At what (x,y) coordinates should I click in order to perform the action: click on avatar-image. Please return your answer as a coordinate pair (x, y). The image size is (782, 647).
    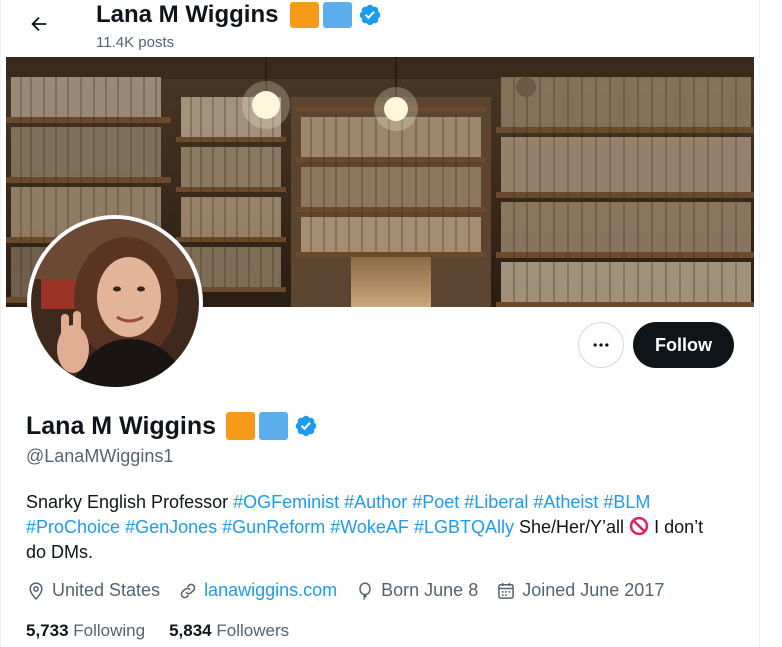
    Looking at the image, I should click on (115, 303).